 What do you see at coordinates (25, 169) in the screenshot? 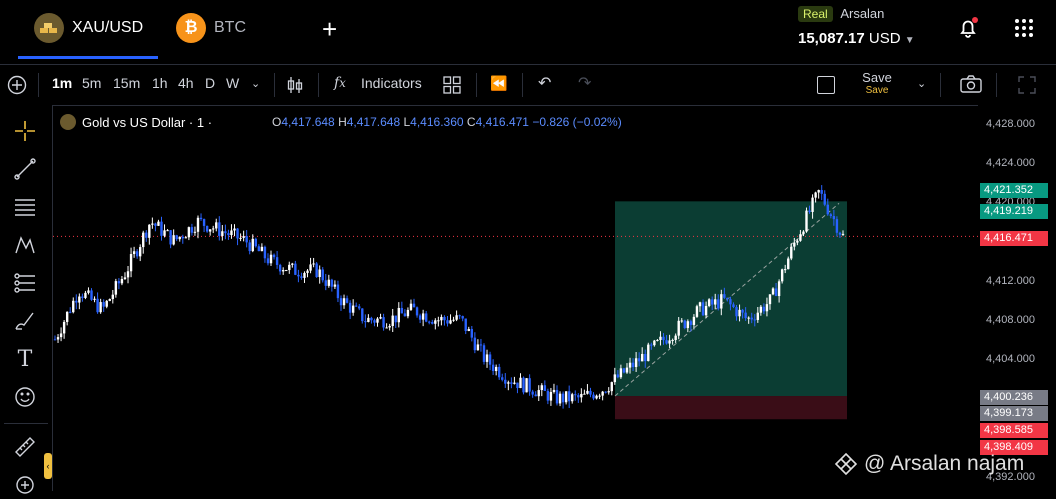
I see `trend-line-icon` at bounding box center [25, 169].